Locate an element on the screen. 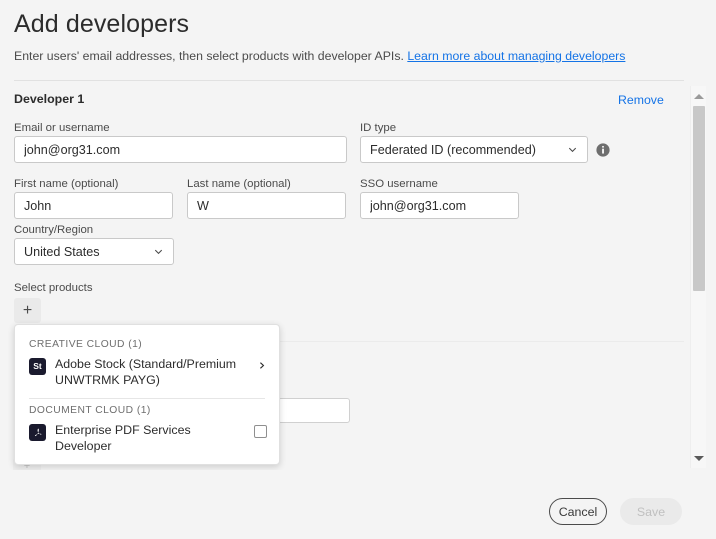 This screenshot has height=539, width=716. section-divider is located at coordinates (349, 80).